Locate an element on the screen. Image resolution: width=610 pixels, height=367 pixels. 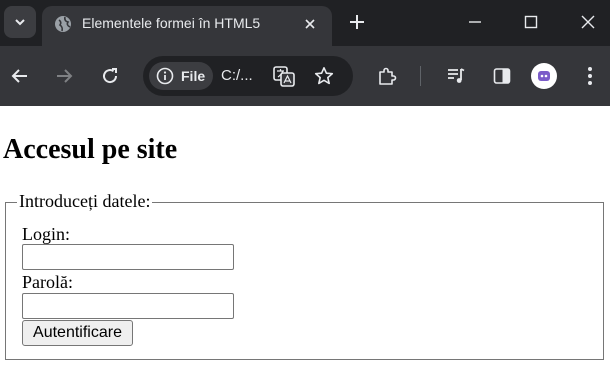
star-icon is located at coordinates (324, 76).